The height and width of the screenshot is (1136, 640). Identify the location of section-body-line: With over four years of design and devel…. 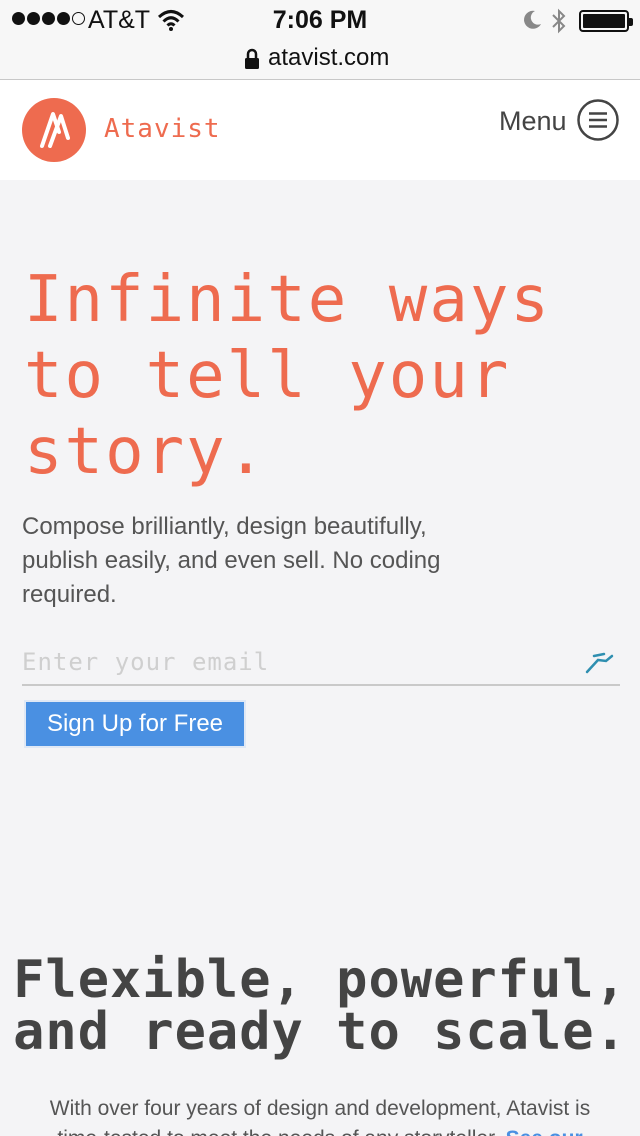
(320, 1108).